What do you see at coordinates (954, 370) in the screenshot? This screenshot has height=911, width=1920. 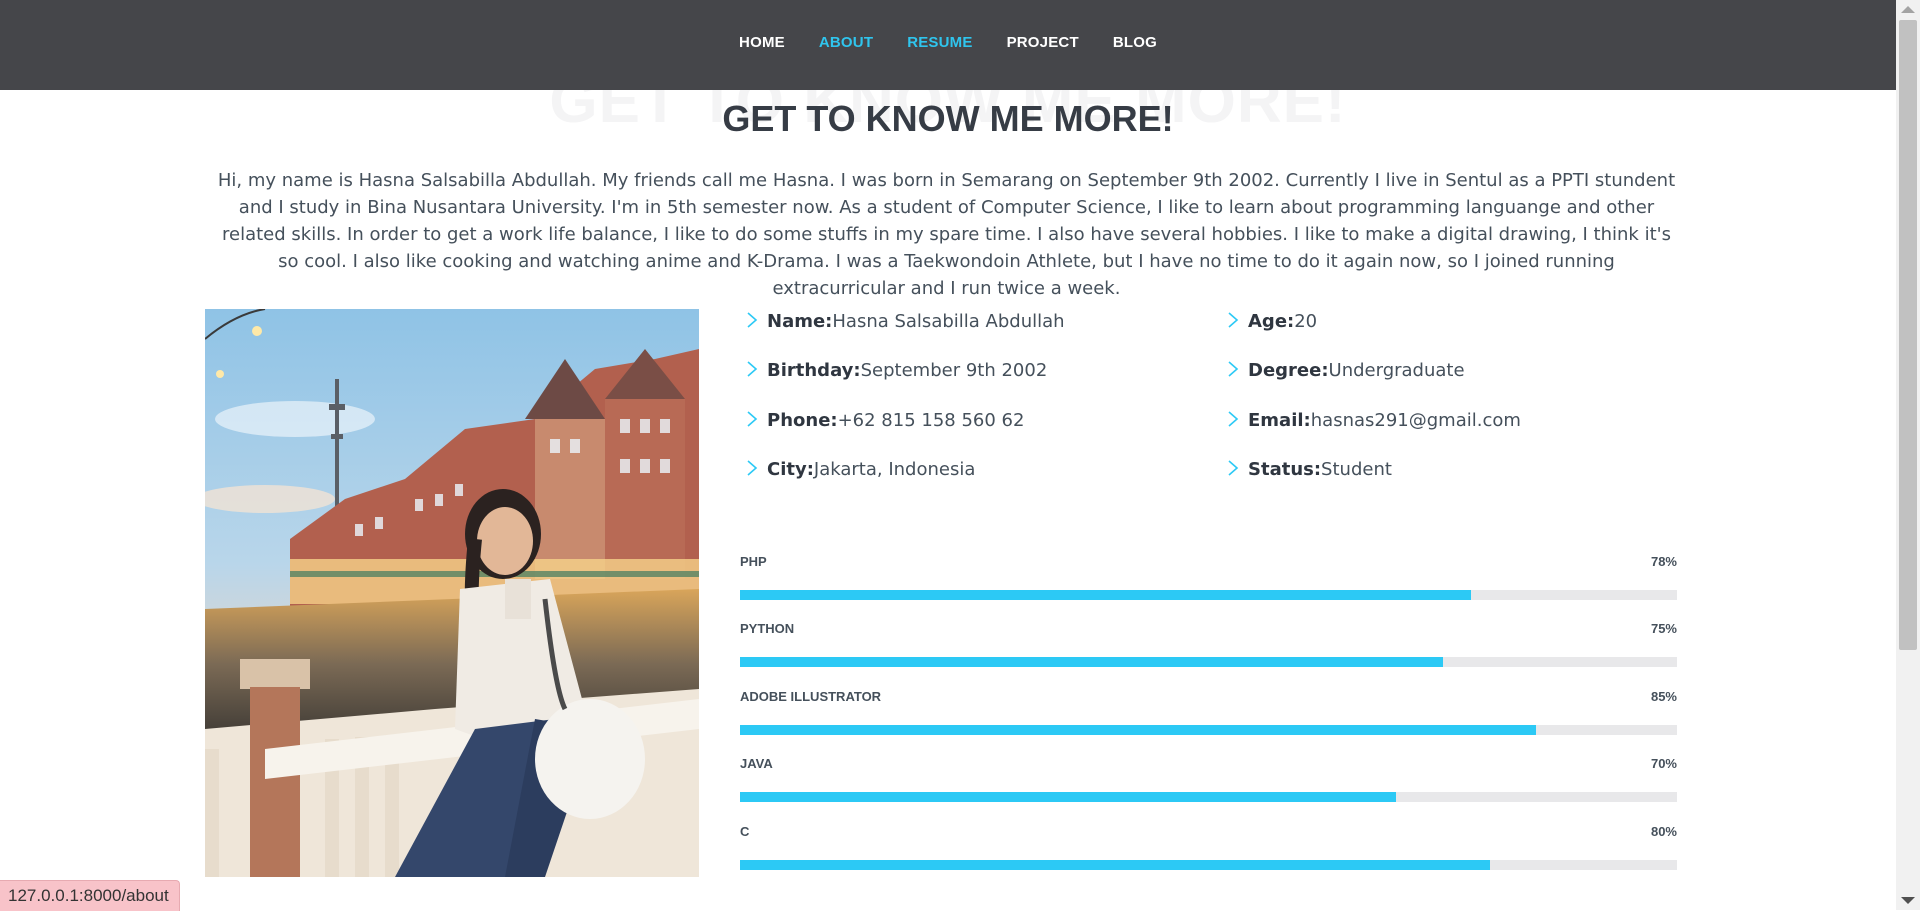 I see `info-value: September 9th 2002` at bounding box center [954, 370].